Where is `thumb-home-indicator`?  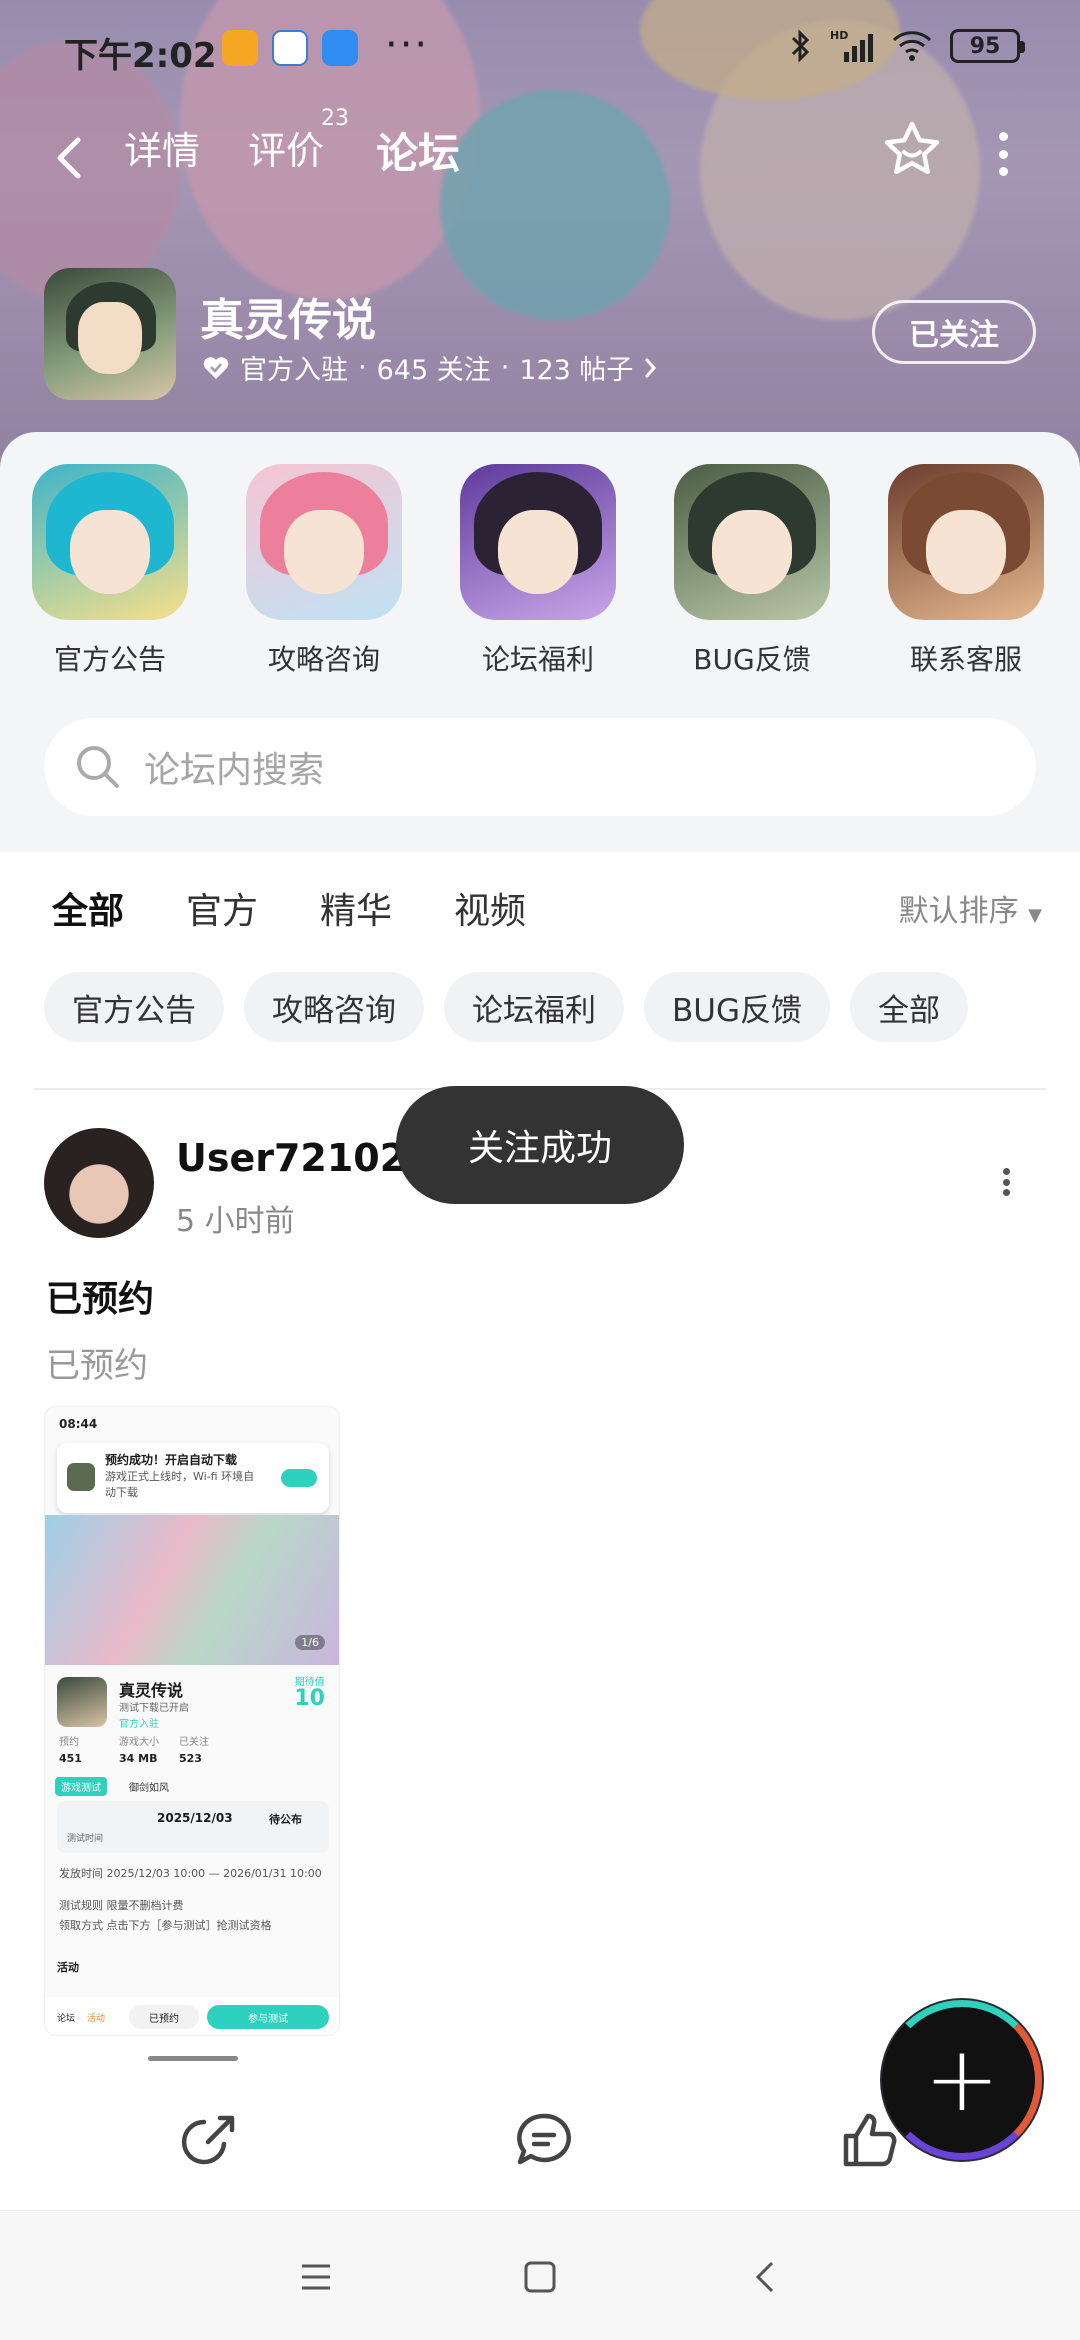 thumb-home-indicator is located at coordinates (193, 2058).